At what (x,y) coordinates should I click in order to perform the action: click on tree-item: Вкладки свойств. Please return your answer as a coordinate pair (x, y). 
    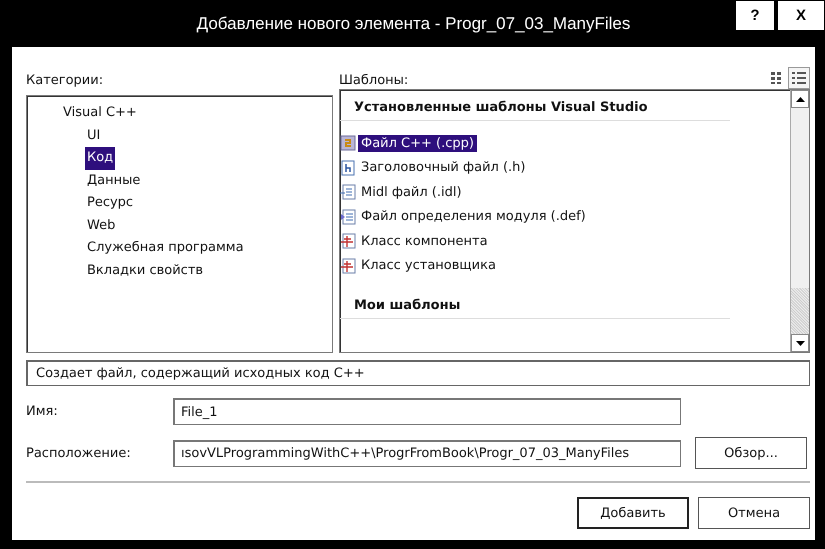
    Looking at the image, I should click on (145, 271).